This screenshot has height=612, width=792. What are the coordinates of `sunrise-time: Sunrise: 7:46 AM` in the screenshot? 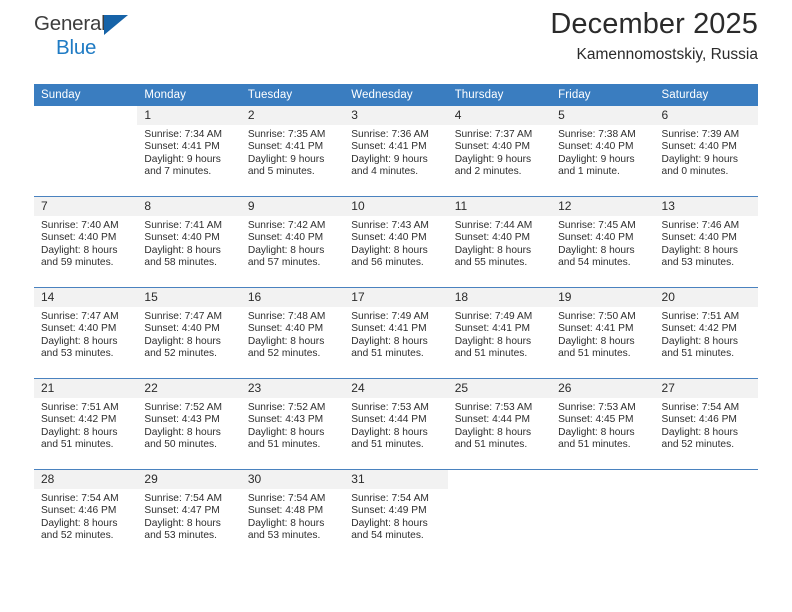 It's located at (700, 225).